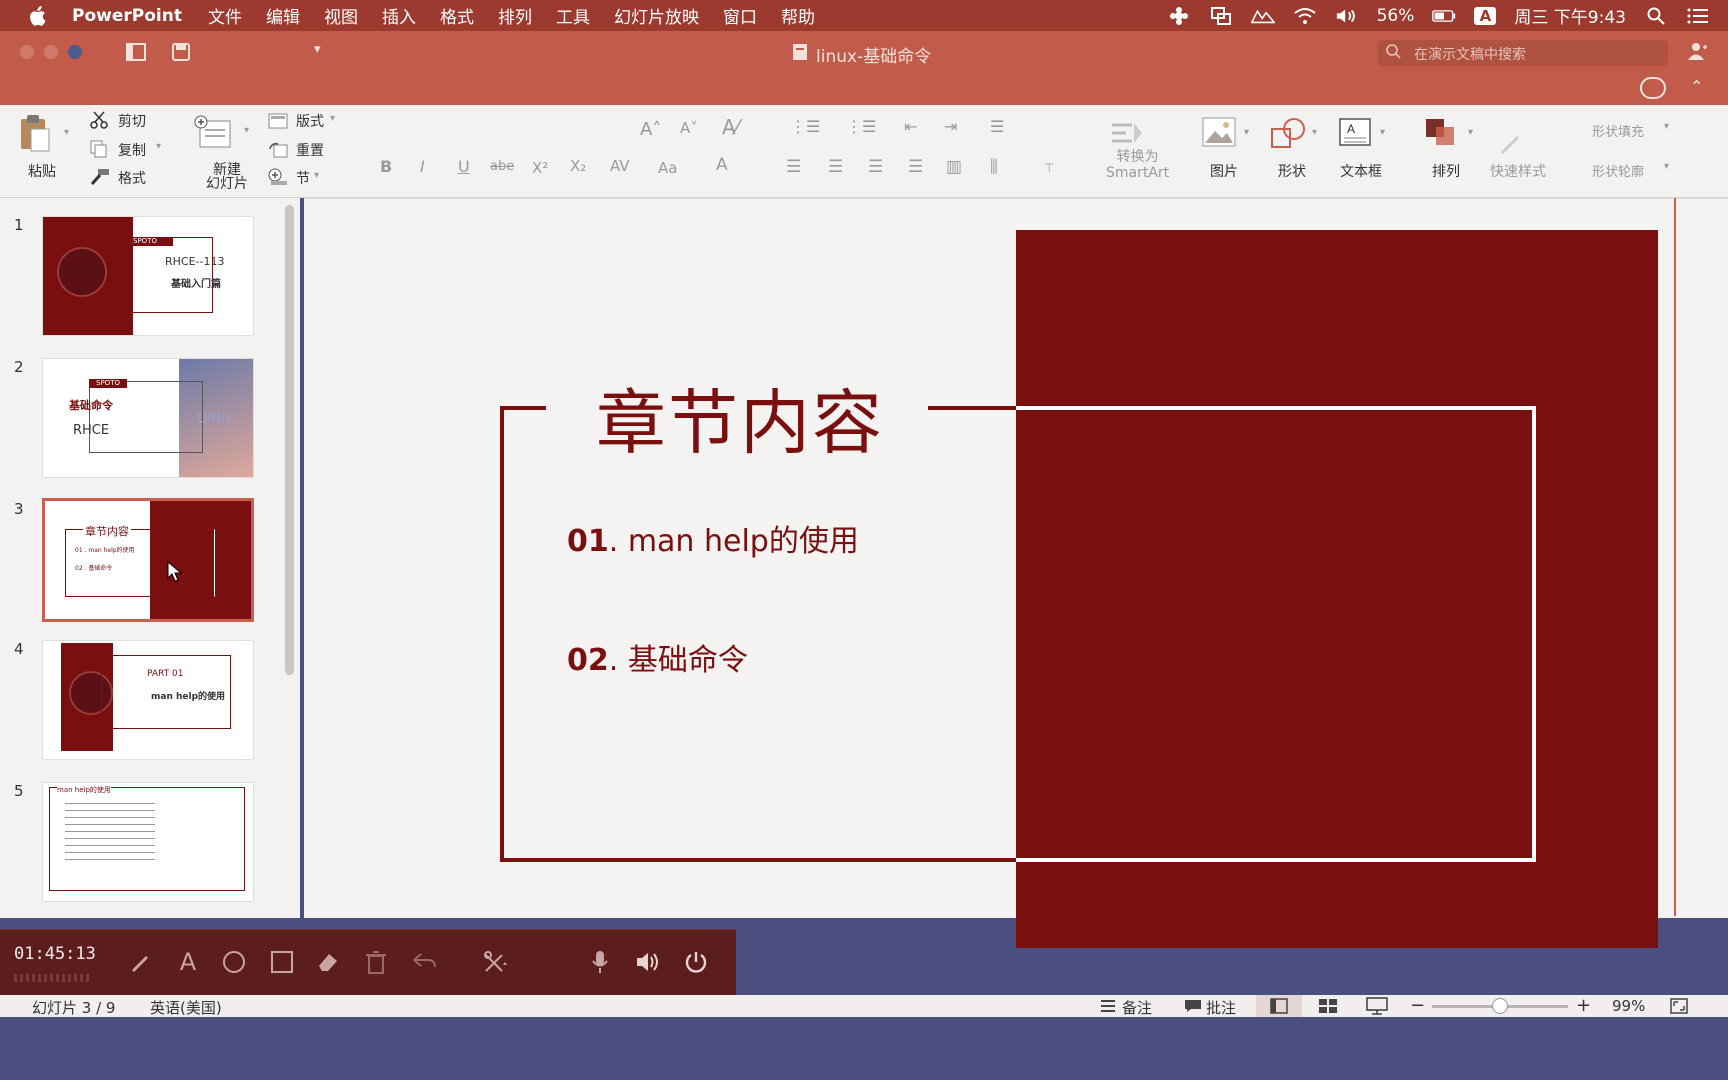  I want to click on stop-recording-icon, so click(696, 962).